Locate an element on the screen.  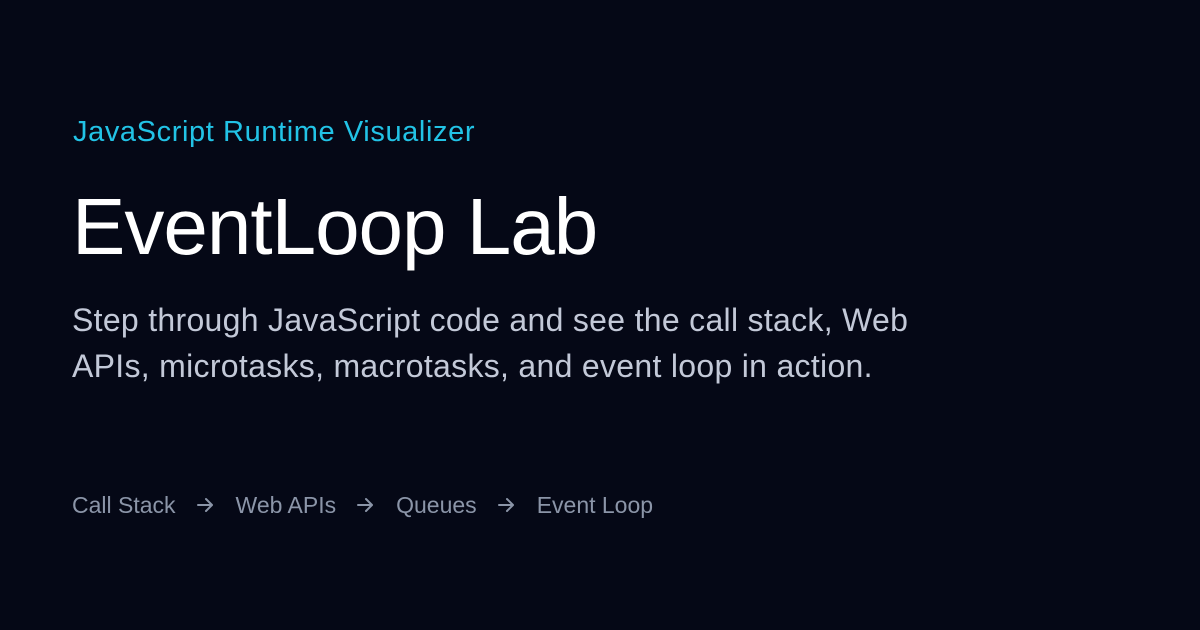
flow-step-call-stack: Call Stack is located at coordinates (124, 505).